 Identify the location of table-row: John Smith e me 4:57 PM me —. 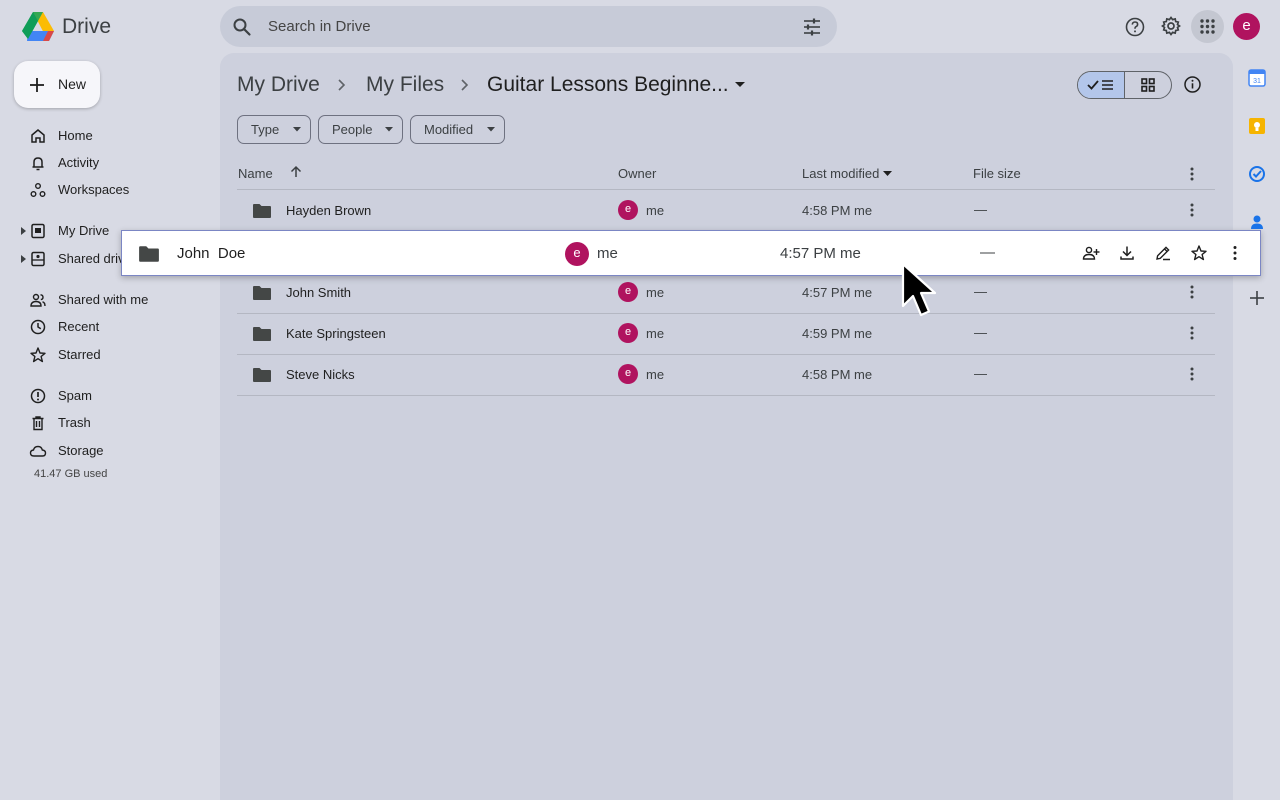
(726, 292).